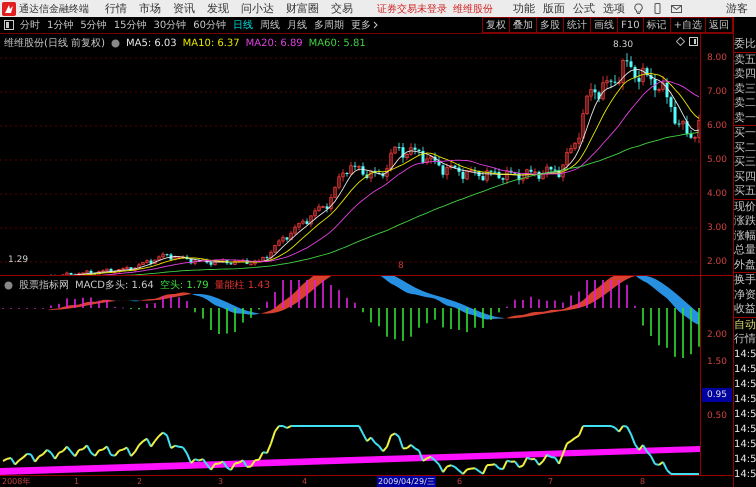  Describe the element at coordinates (554, 8) in the screenshot. I see `menu-item: 版面` at that location.